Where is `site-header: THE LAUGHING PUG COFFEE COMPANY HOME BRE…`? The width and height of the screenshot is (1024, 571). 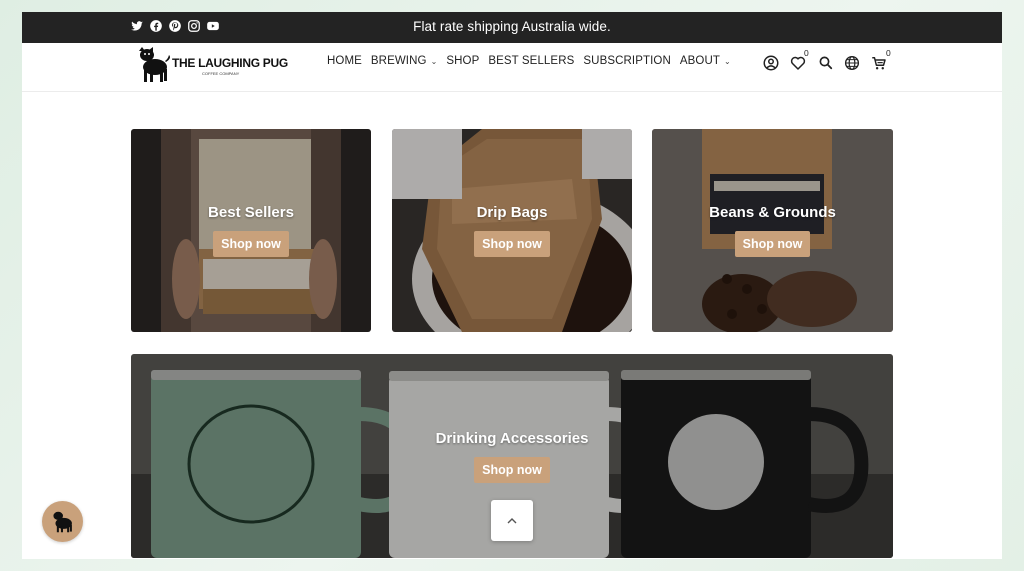
site-header: THE LAUGHING PUG COFFEE COMPANY HOME BRE… is located at coordinates (512, 67).